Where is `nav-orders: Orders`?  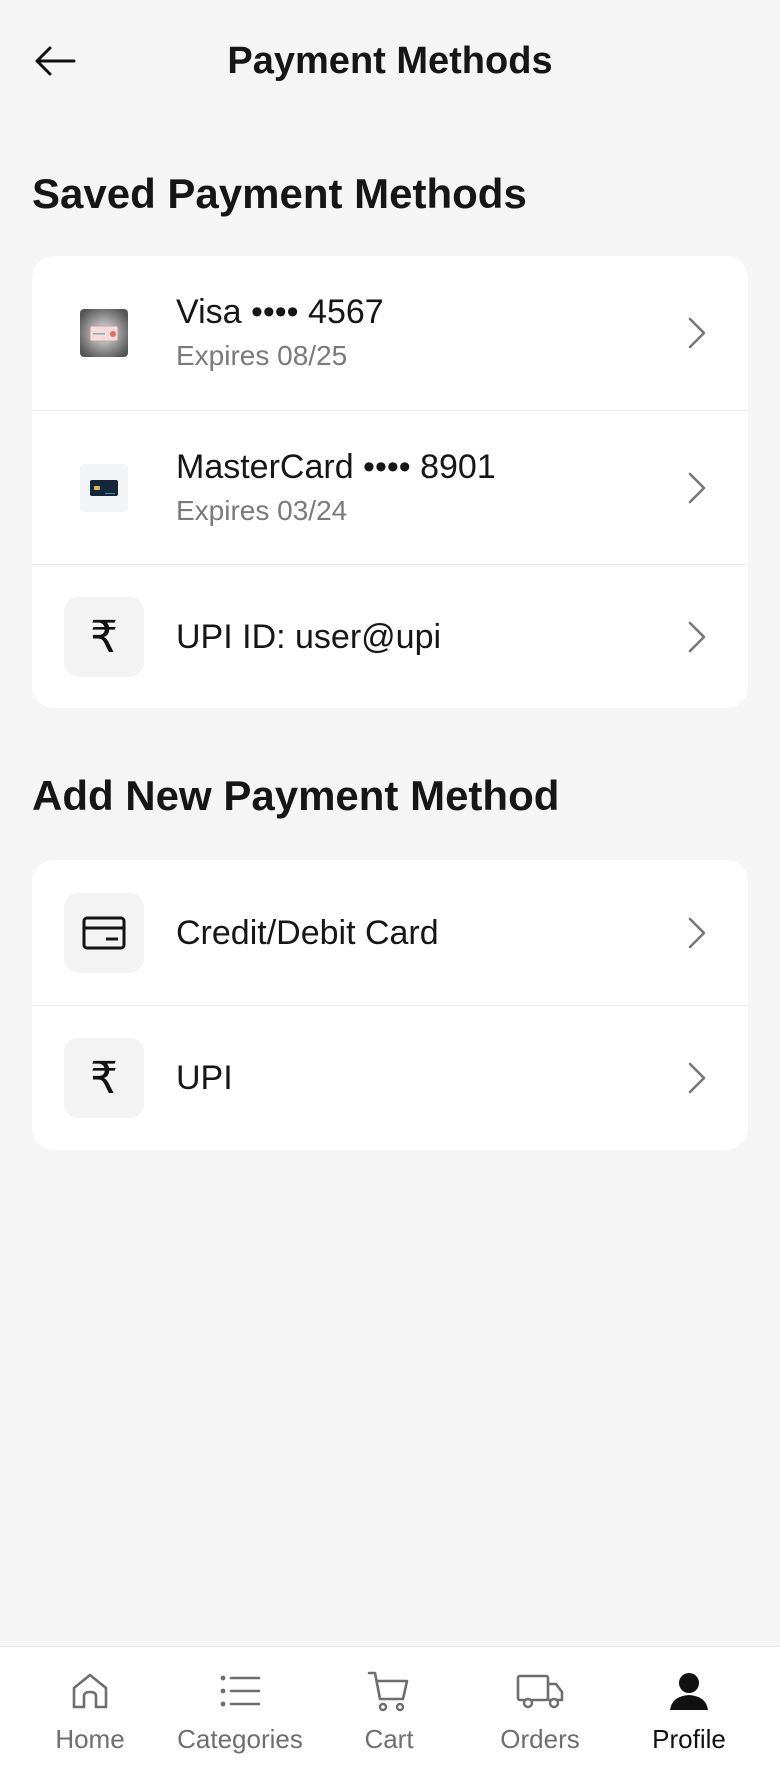 nav-orders: Orders is located at coordinates (540, 1710).